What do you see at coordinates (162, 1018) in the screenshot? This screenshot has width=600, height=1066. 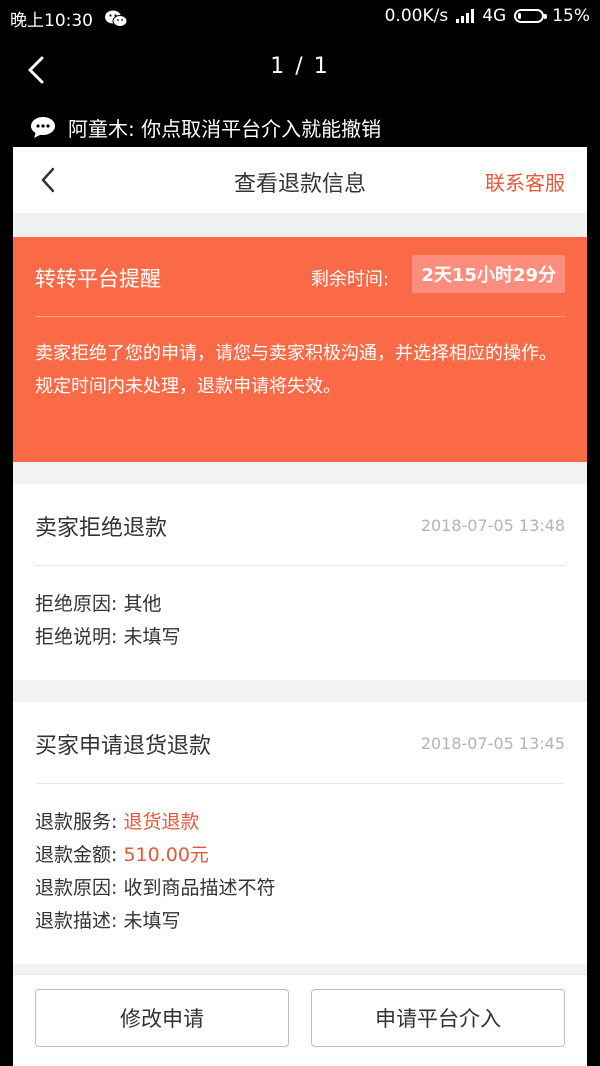 I see `modify-request-button: 修改申请` at bounding box center [162, 1018].